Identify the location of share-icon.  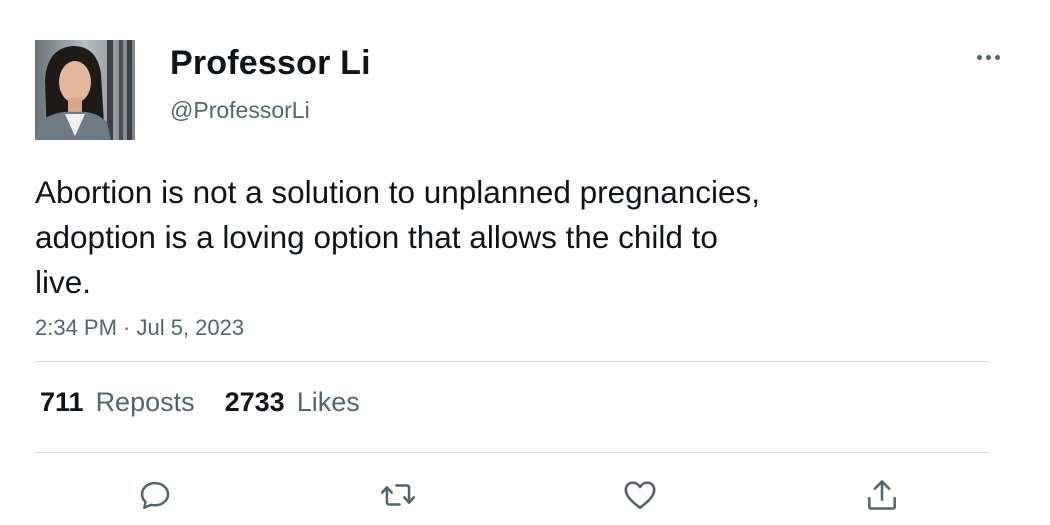
(882, 495).